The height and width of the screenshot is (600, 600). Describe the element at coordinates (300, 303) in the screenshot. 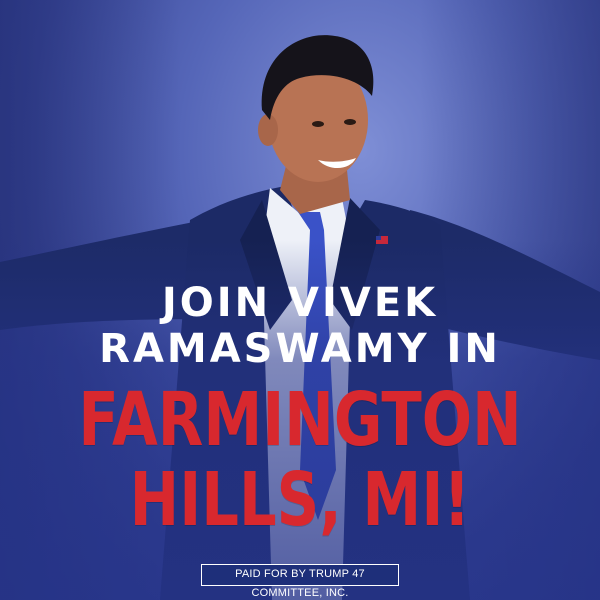

I see `headline-line-1: JOIN VIVEK` at that location.